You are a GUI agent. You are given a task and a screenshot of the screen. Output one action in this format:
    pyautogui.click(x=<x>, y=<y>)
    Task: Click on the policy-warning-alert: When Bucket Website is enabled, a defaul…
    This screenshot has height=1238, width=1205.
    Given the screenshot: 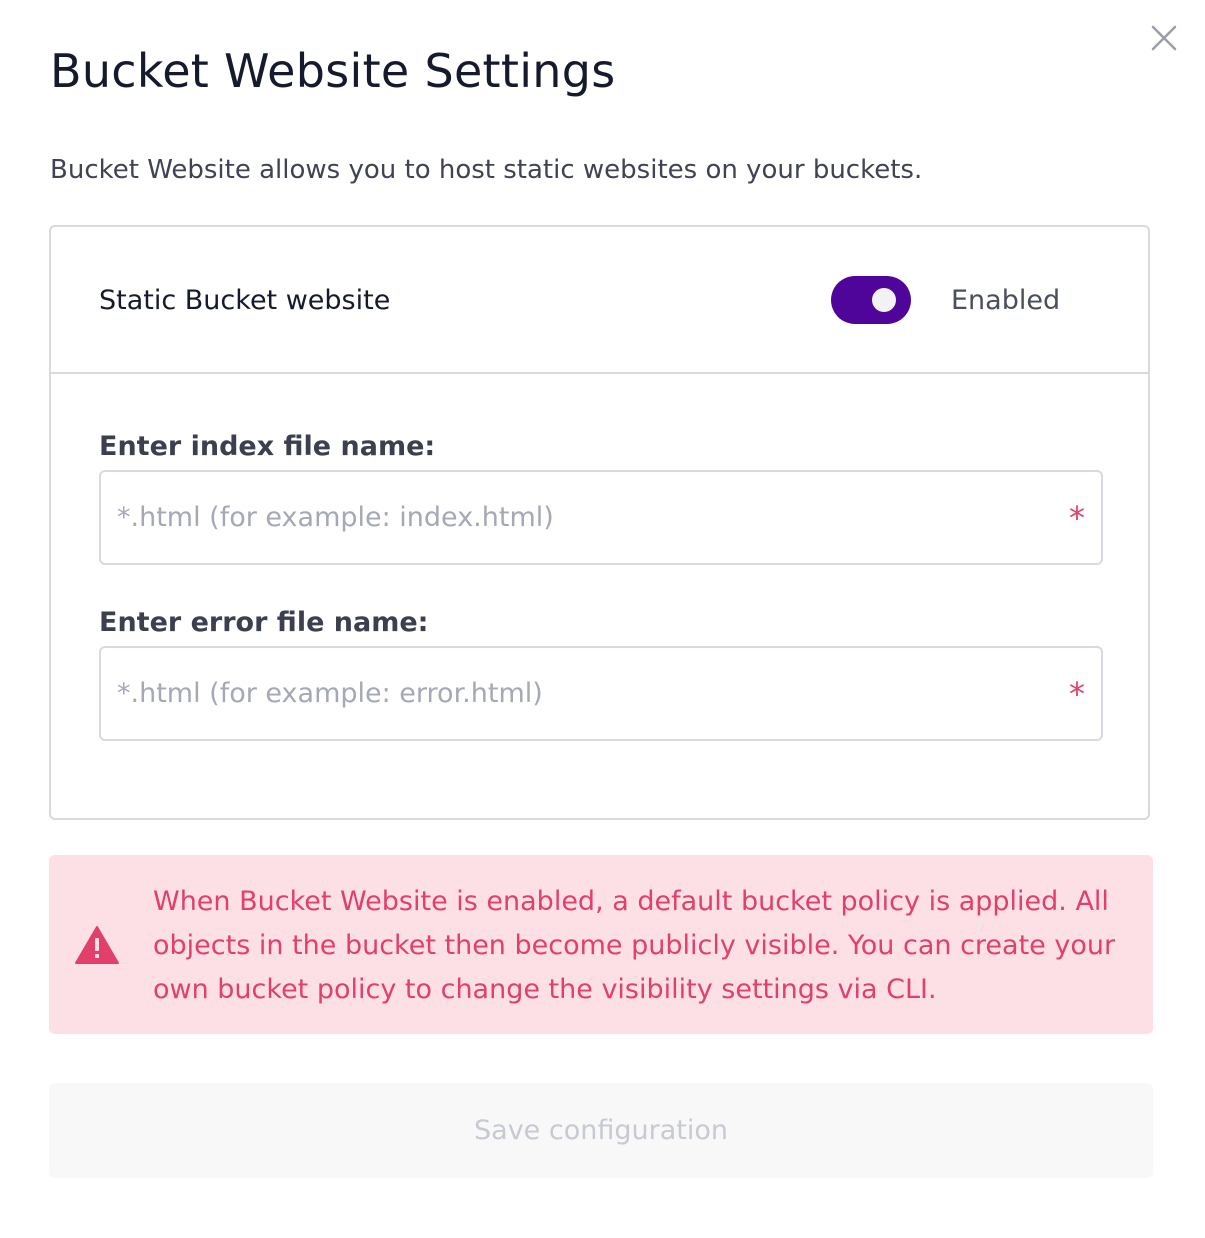 What is the action you would take?
    pyautogui.click(x=601, y=944)
    